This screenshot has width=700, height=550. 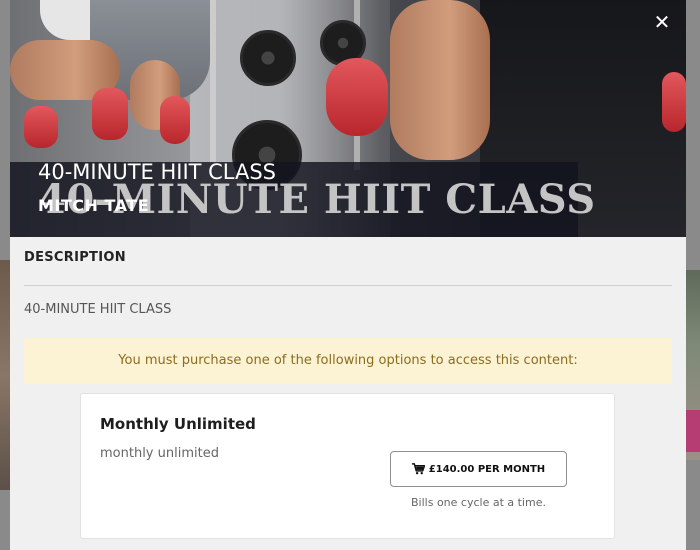 I want to click on section-divider, so click(x=348, y=285).